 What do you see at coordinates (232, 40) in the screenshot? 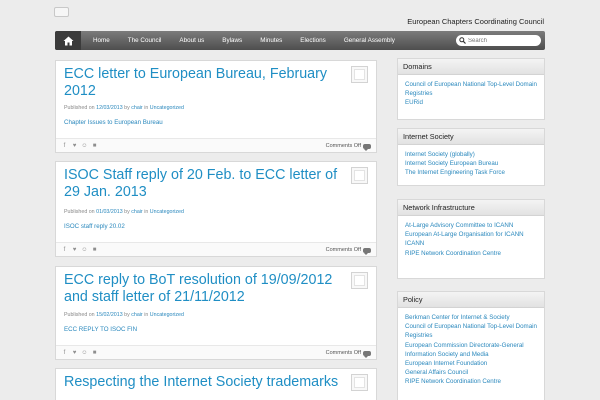
I see `nav-bylaws: Bylaws` at bounding box center [232, 40].